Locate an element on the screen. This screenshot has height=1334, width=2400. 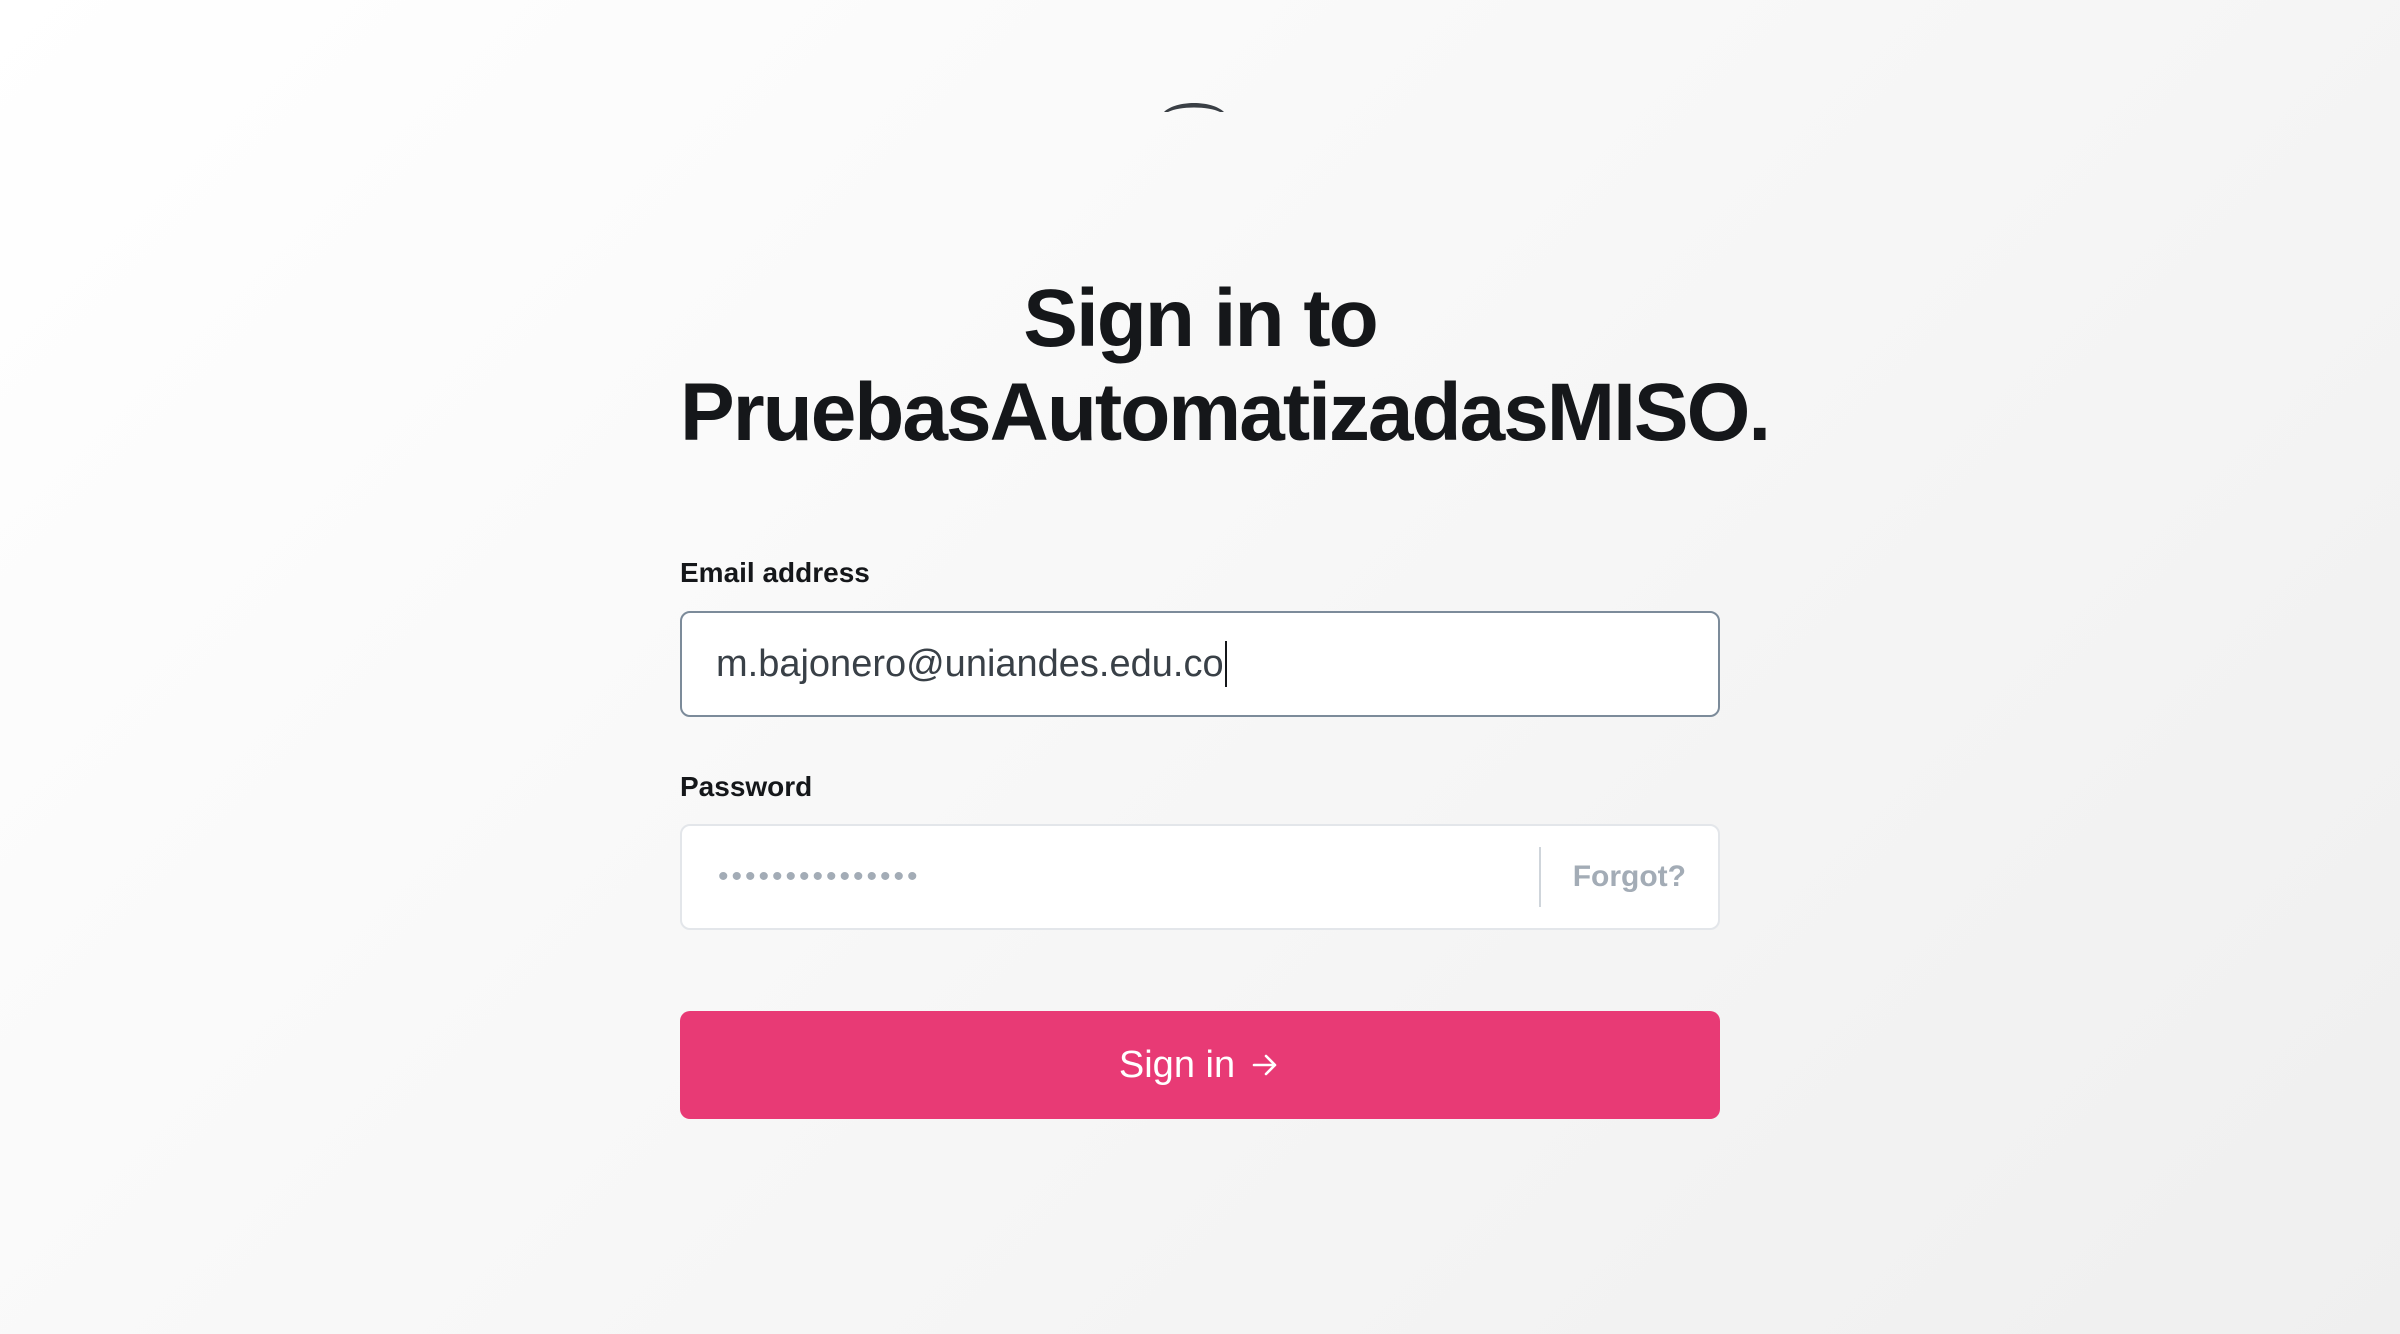
forgot-password-link: Forgot? is located at coordinates (1629, 877).